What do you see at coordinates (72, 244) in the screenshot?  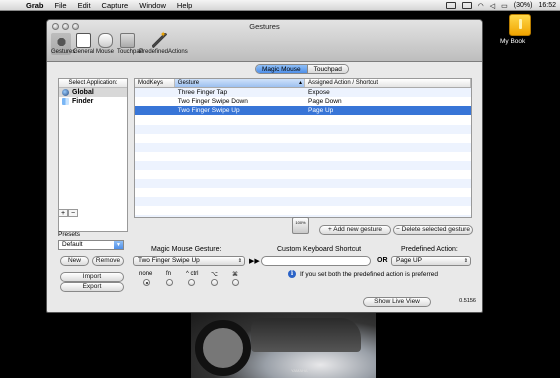 I see `presets-value: Default` at bounding box center [72, 244].